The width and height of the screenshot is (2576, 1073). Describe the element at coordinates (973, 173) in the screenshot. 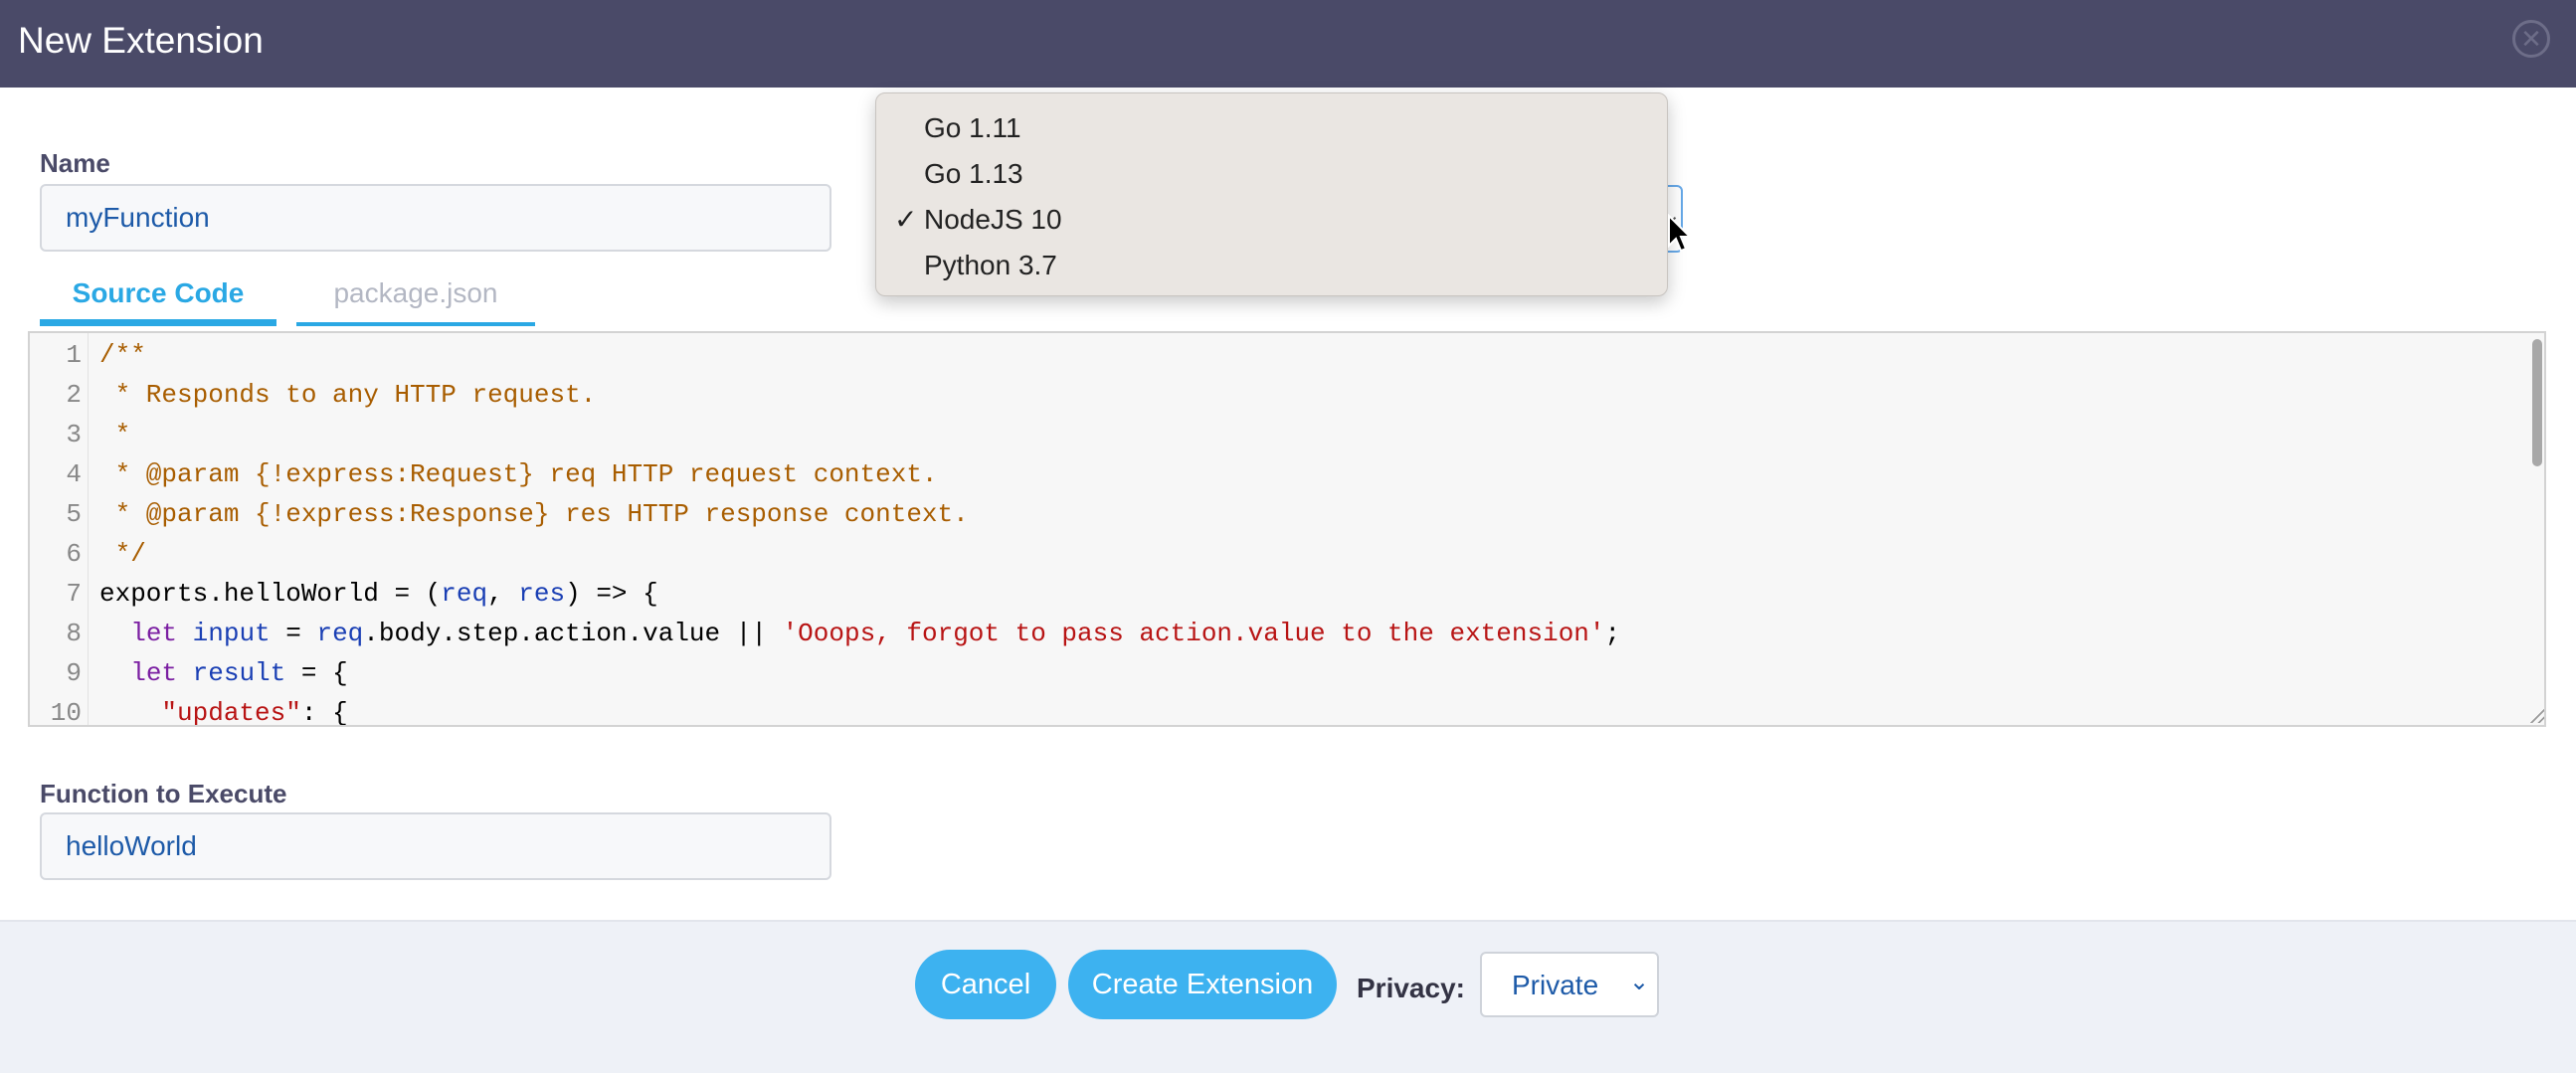

I see `runtime-option-label: Go 1.13` at that location.